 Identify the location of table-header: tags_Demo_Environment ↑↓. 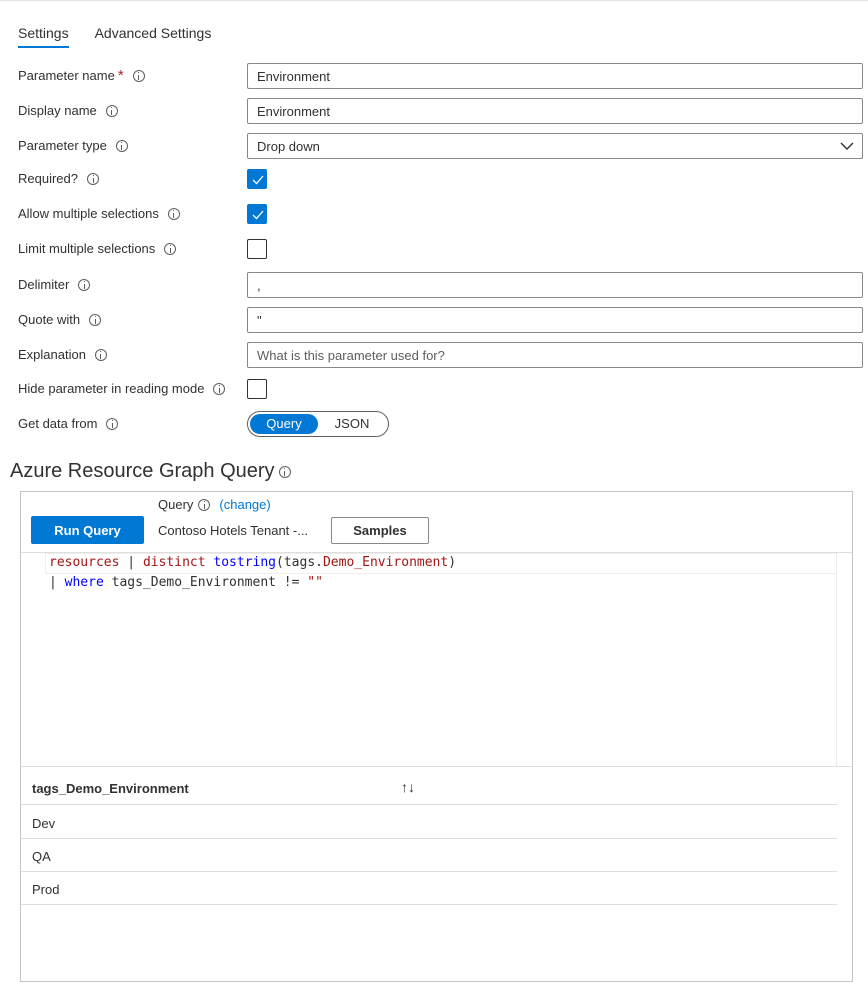
(429, 787).